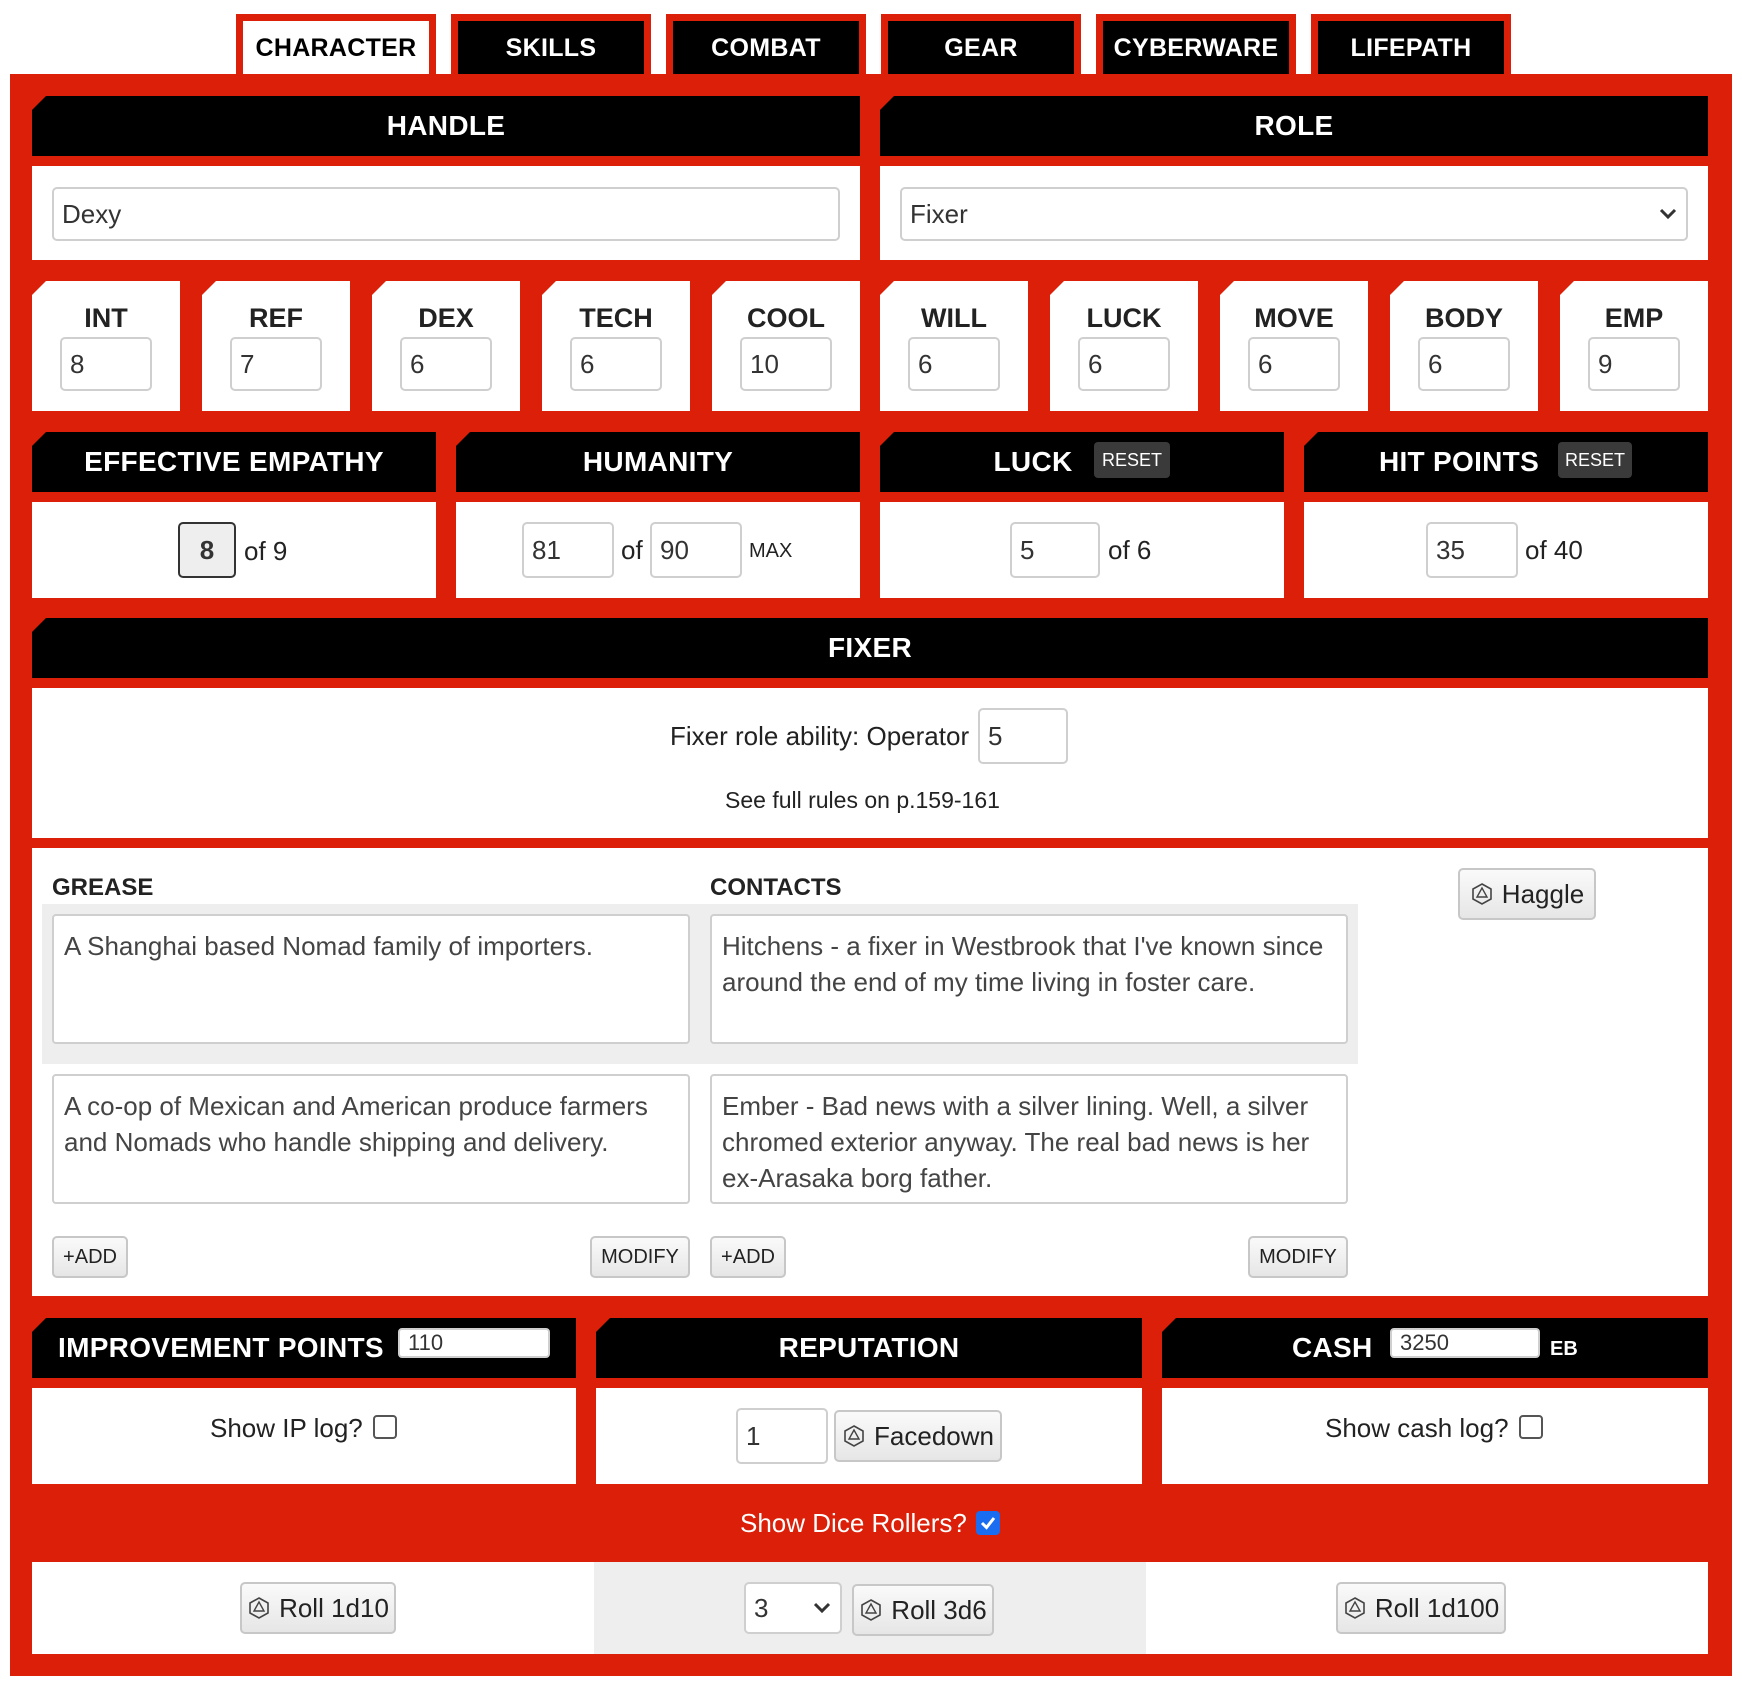  I want to click on tab-skills: SKILLS, so click(551, 45).